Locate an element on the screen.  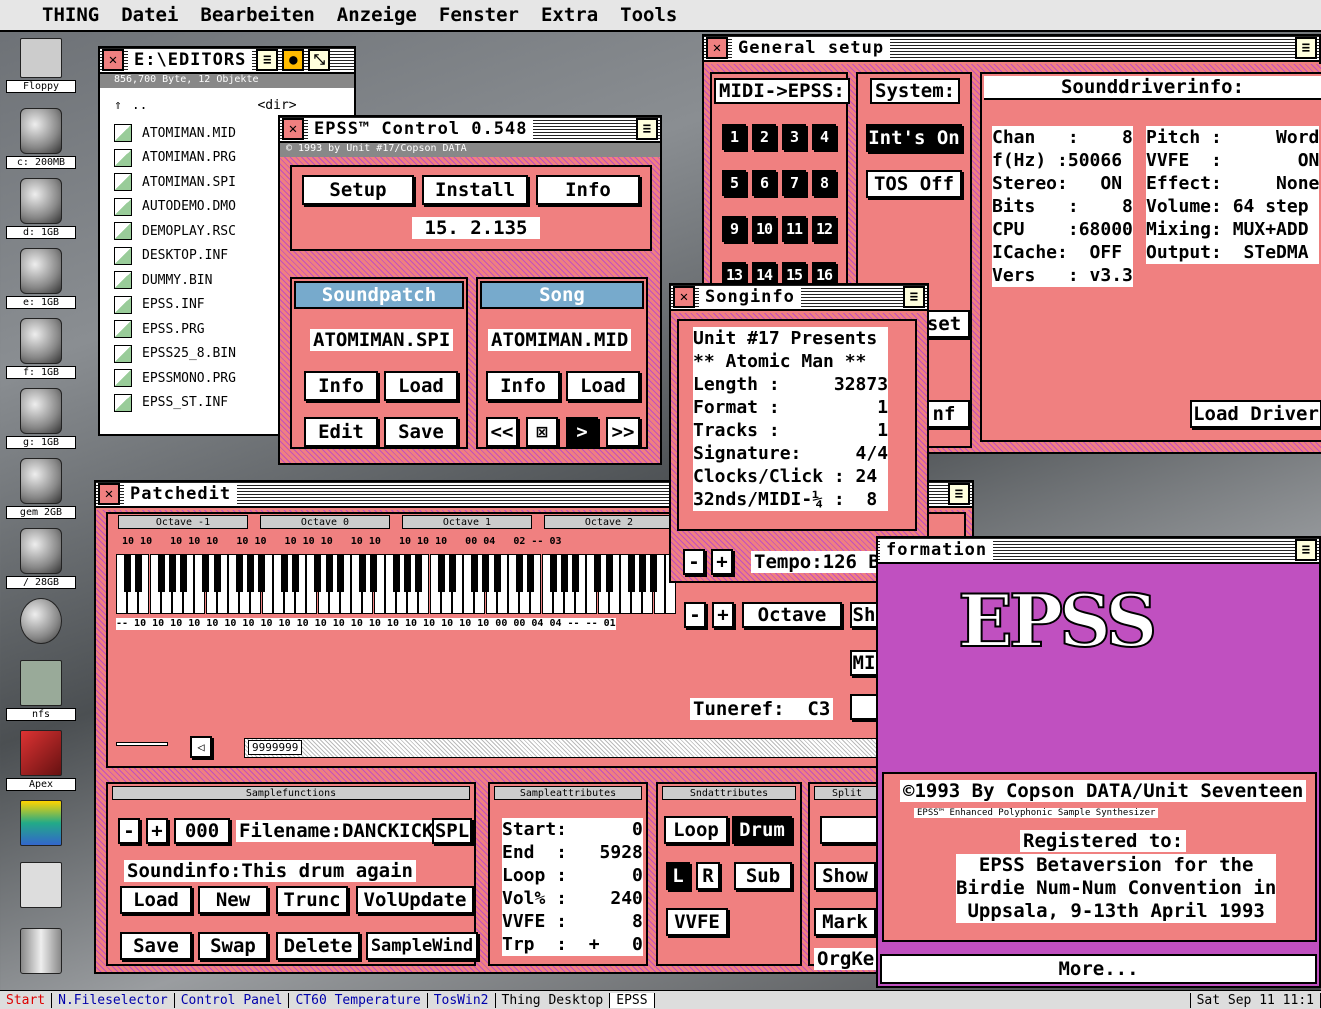
volupdate-button: VolUpdate is located at coordinates (415, 900).